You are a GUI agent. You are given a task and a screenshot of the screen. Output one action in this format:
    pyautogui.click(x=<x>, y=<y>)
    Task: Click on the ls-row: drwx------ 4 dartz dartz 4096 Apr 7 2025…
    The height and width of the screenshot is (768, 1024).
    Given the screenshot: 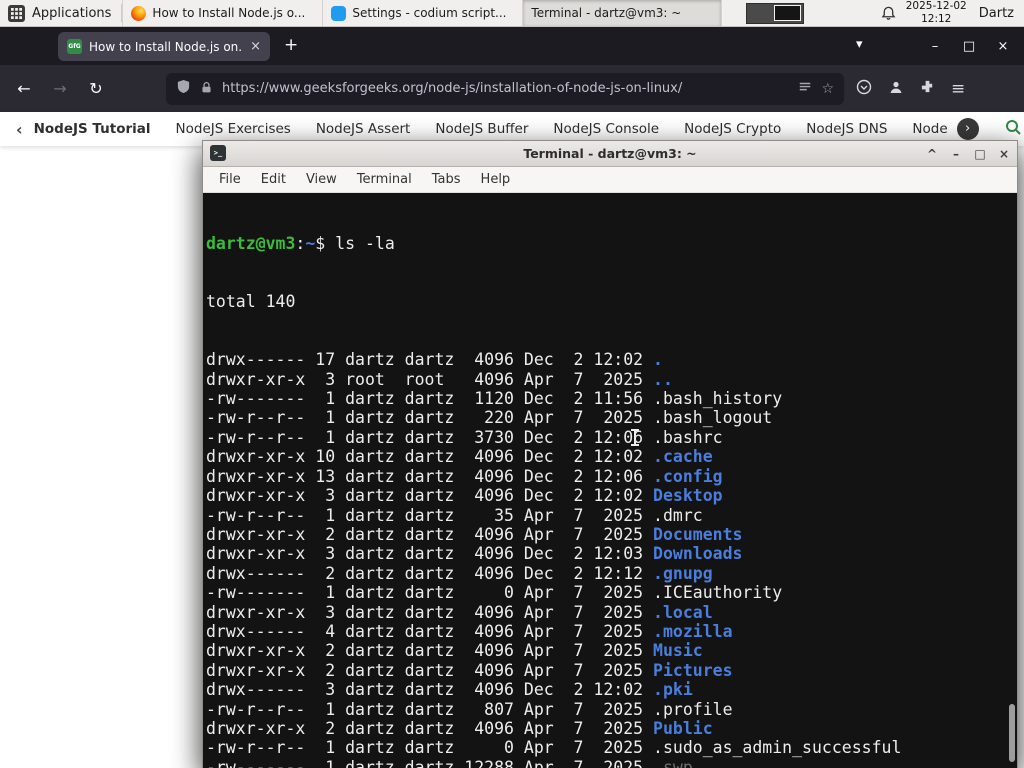 What is the action you would take?
    pyautogui.click(x=469, y=631)
    